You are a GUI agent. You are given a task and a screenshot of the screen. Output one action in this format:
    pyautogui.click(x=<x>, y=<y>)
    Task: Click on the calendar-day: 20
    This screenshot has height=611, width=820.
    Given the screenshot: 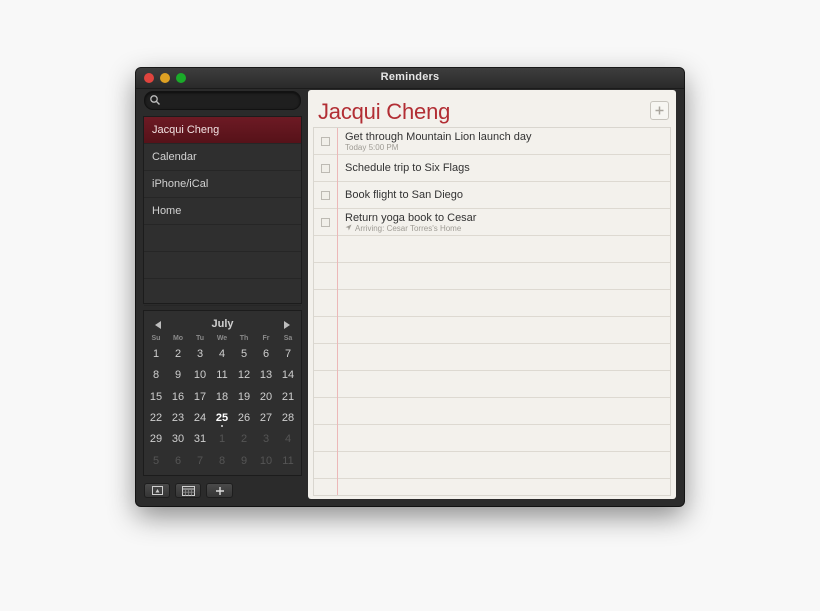 What is the action you would take?
    pyautogui.click(x=266, y=397)
    